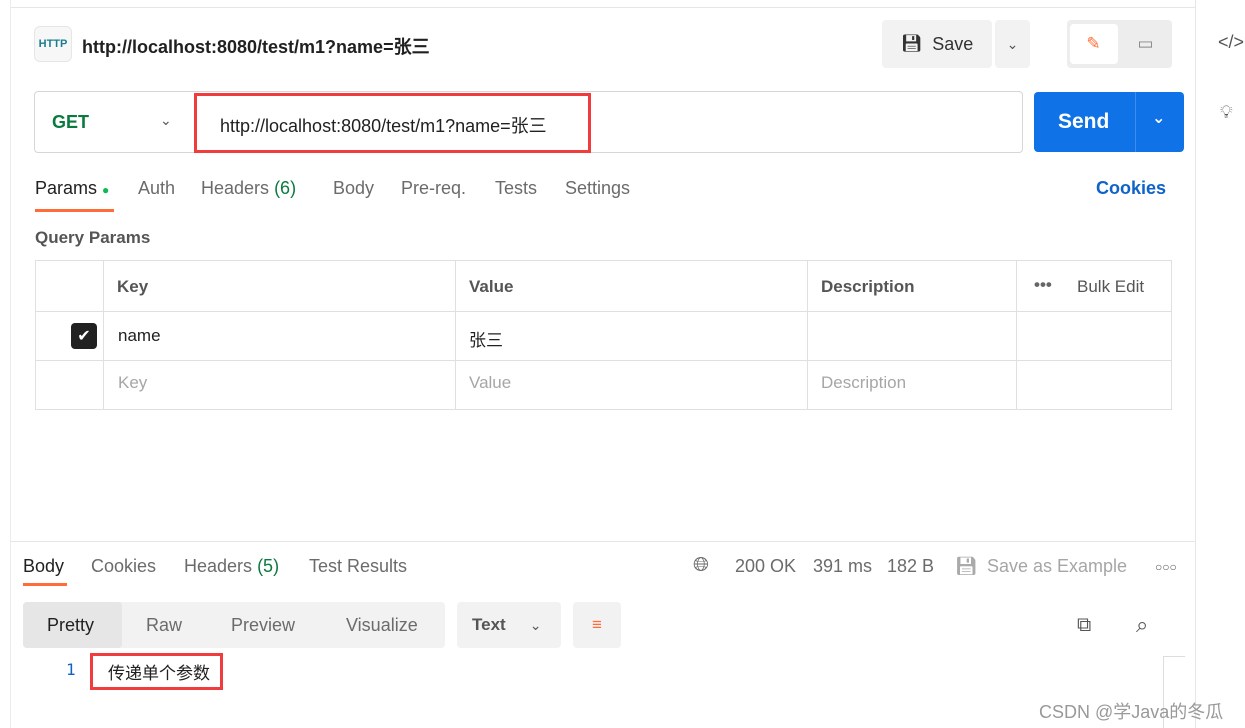  I want to click on format-select: Text ⌄, so click(509, 625).